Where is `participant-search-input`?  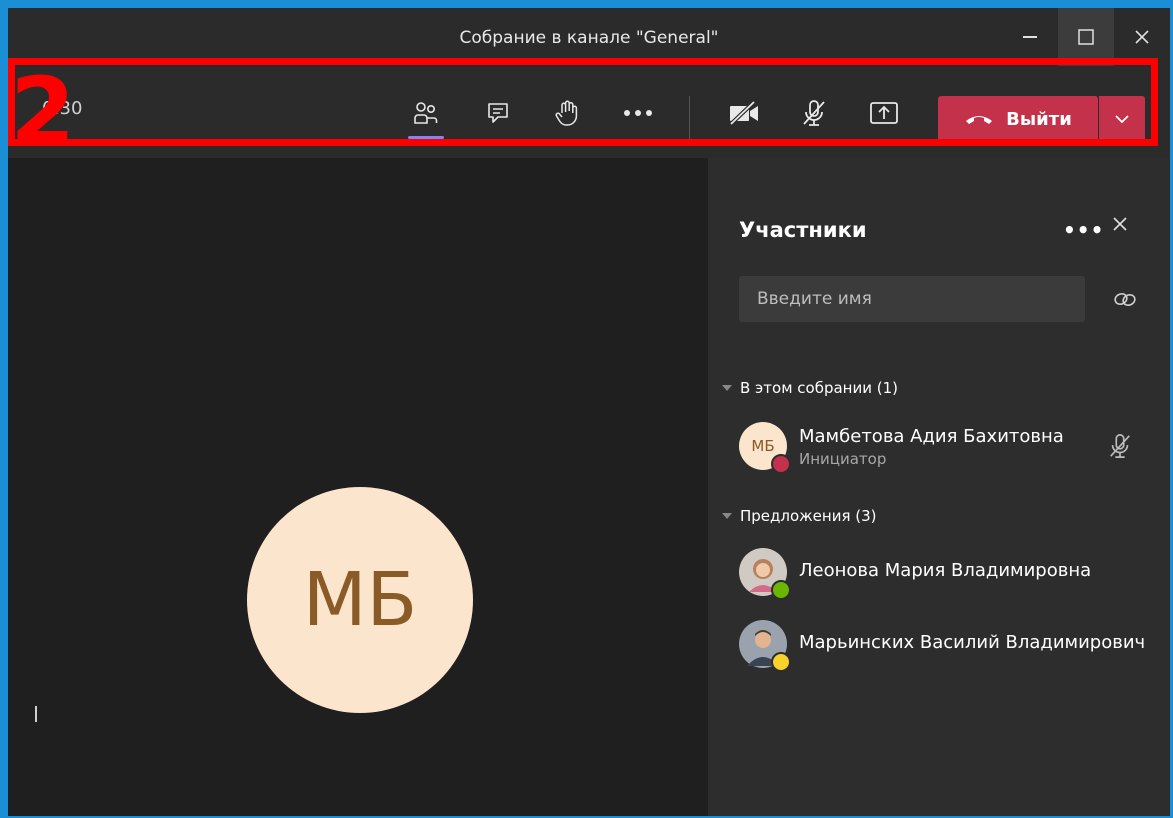
participant-search-input is located at coordinates (912, 299).